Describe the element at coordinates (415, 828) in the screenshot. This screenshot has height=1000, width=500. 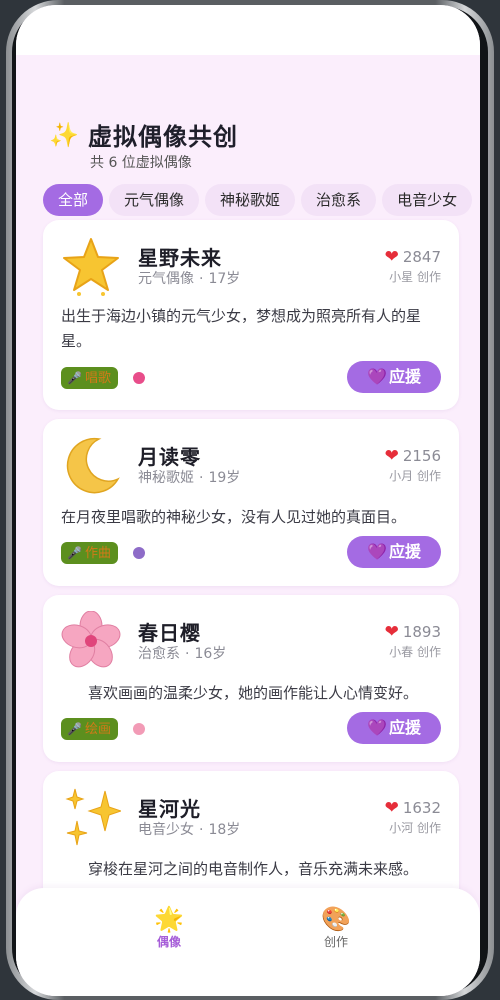
I see `creator-label: 小河 创作` at that location.